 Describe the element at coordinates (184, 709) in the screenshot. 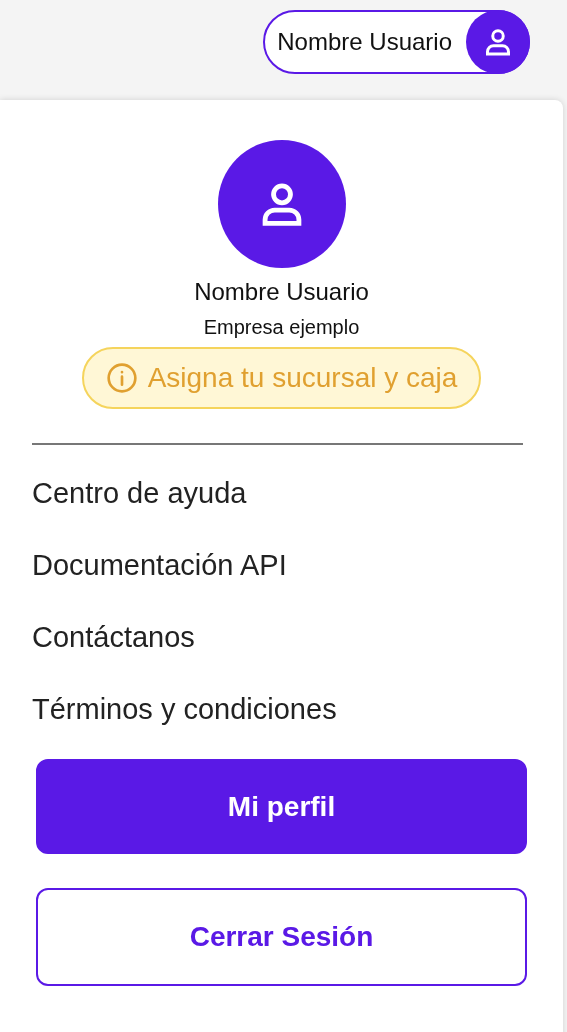

I see `menu-link: Términos y condiciones` at that location.